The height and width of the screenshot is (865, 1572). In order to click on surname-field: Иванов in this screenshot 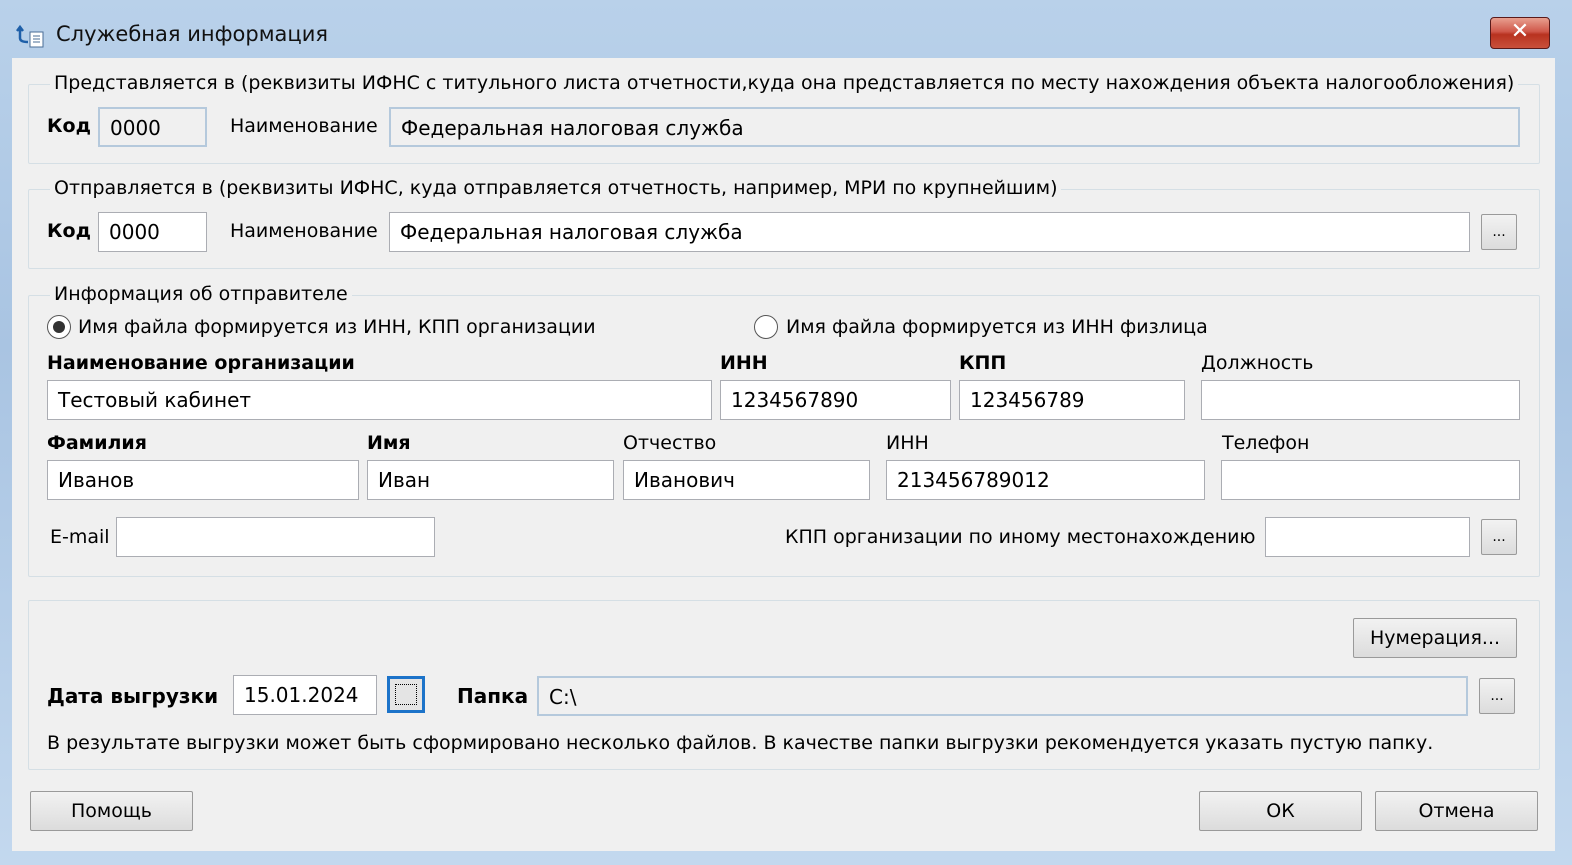, I will do `click(203, 480)`.